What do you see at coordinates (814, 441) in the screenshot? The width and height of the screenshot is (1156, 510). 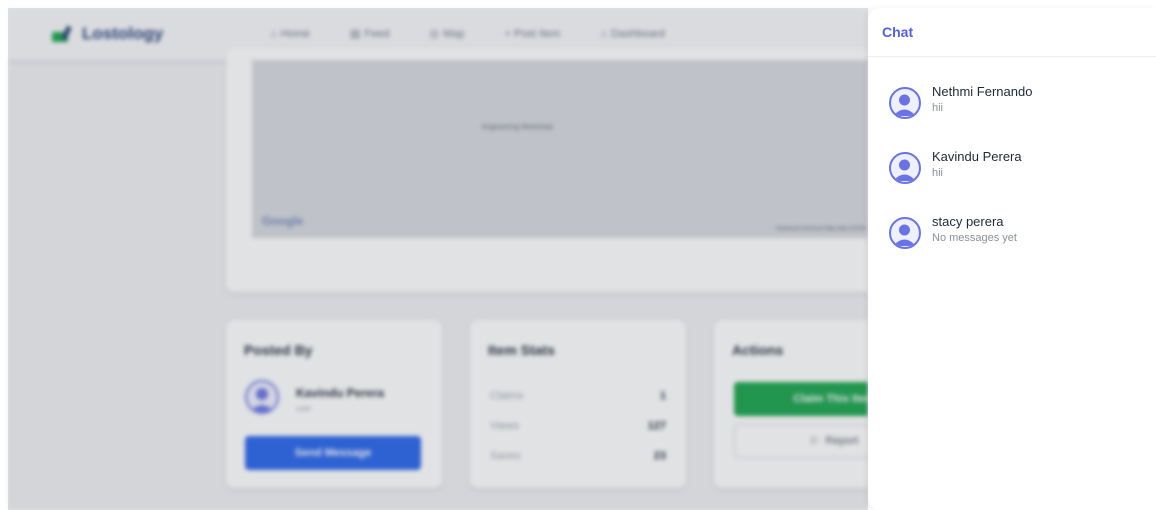 I see `flag-icon: ⚐` at bounding box center [814, 441].